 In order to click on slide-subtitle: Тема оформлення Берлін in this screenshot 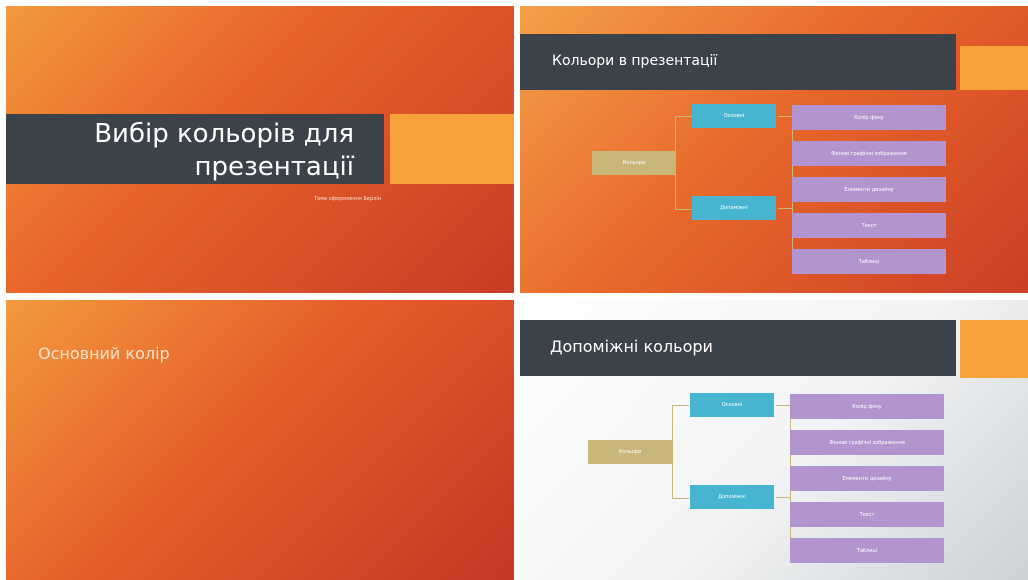, I will do `click(347, 199)`.